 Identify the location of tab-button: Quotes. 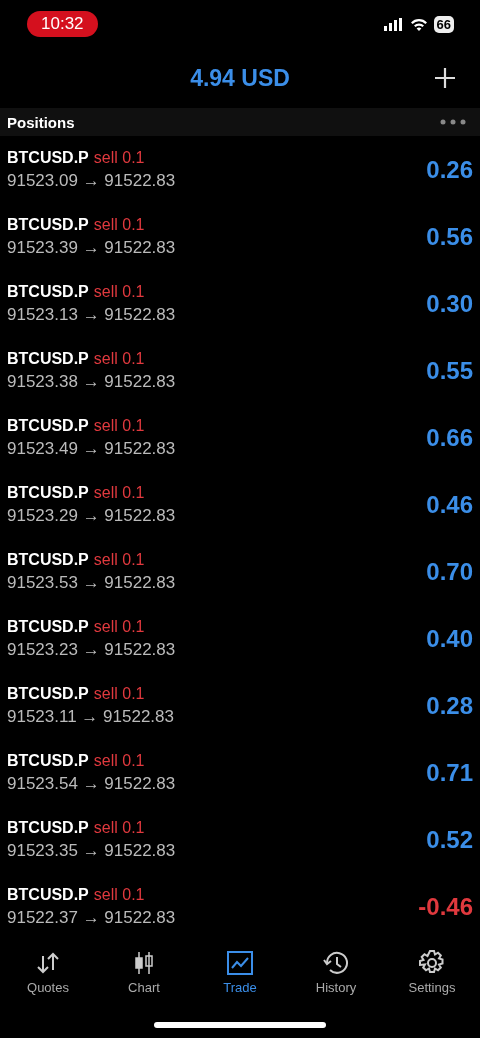
(48, 970).